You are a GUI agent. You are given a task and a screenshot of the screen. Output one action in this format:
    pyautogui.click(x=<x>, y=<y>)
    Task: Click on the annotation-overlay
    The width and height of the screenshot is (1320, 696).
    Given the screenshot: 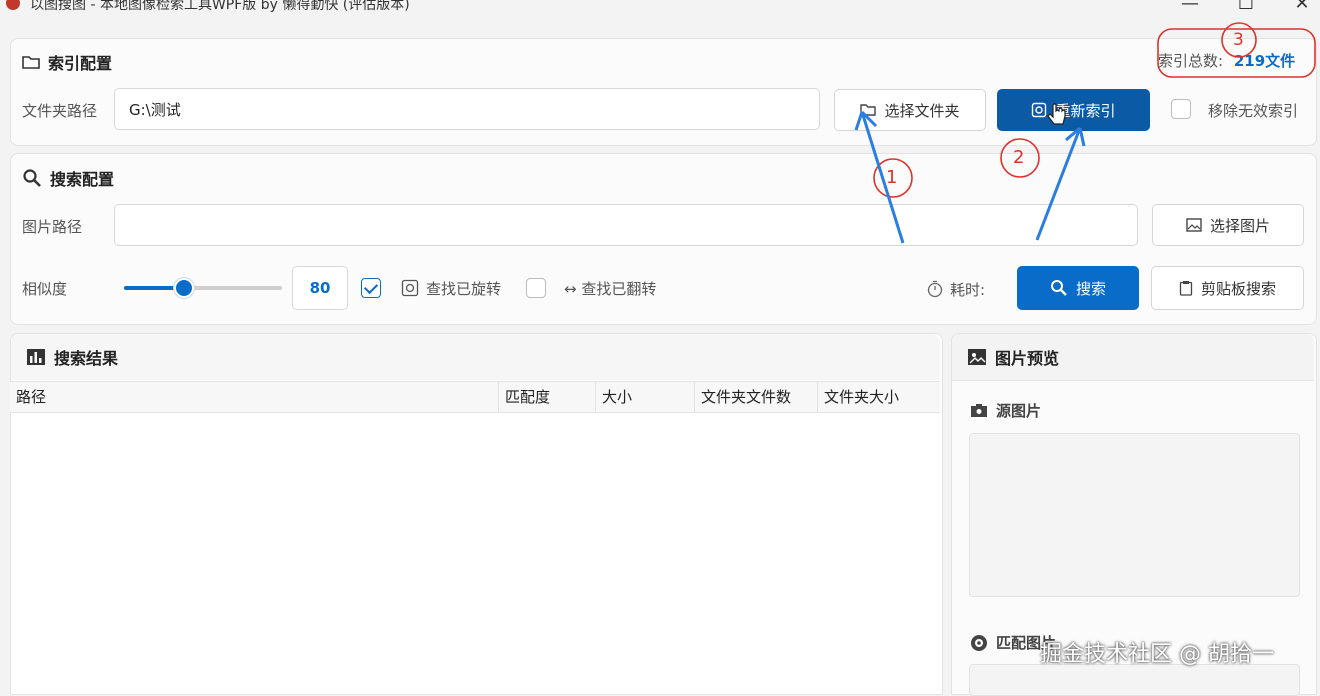 What is the action you would take?
    pyautogui.click(x=1085, y=133)
    